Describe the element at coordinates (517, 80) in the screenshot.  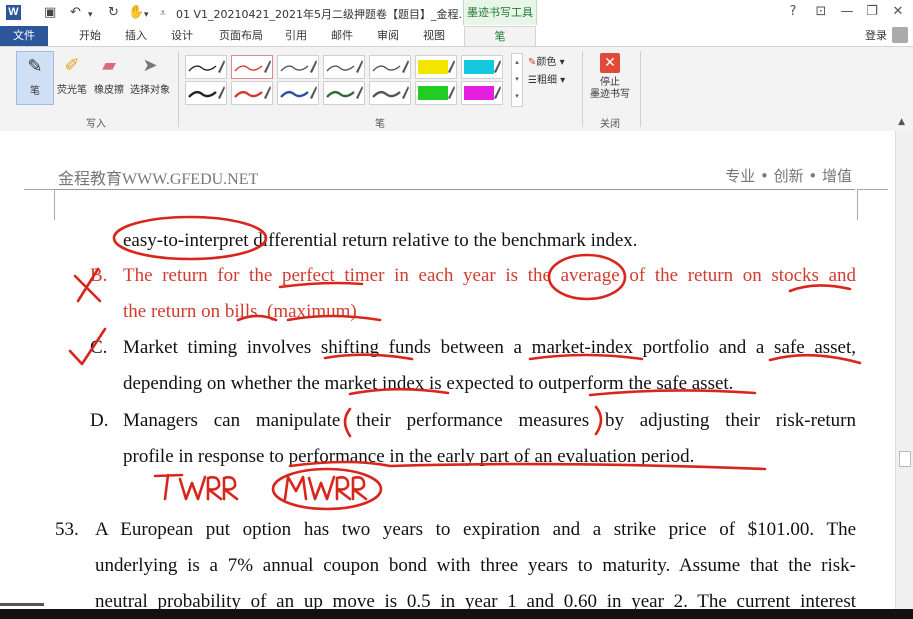
I see `pen-gallery-scroll: ▴ ▾ ▾` at that location.